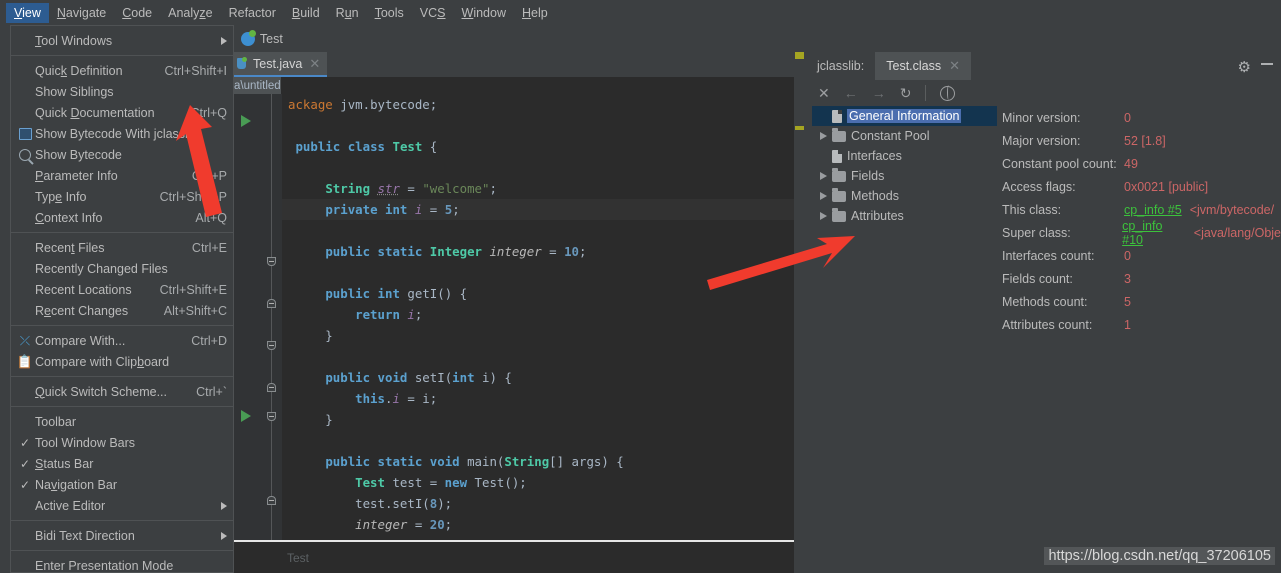  What do you see at coordinates (904, 136) in the screenshot?
I see `tree-item-constant-pool: Constant Pool` at bounding box center [904, 136].